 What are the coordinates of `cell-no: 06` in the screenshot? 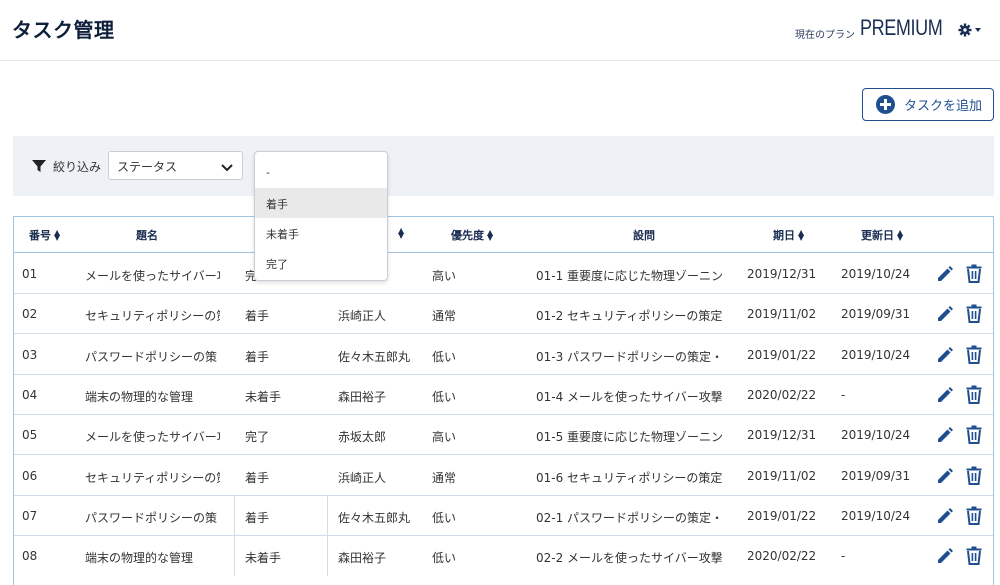 It's located at (30, 475).